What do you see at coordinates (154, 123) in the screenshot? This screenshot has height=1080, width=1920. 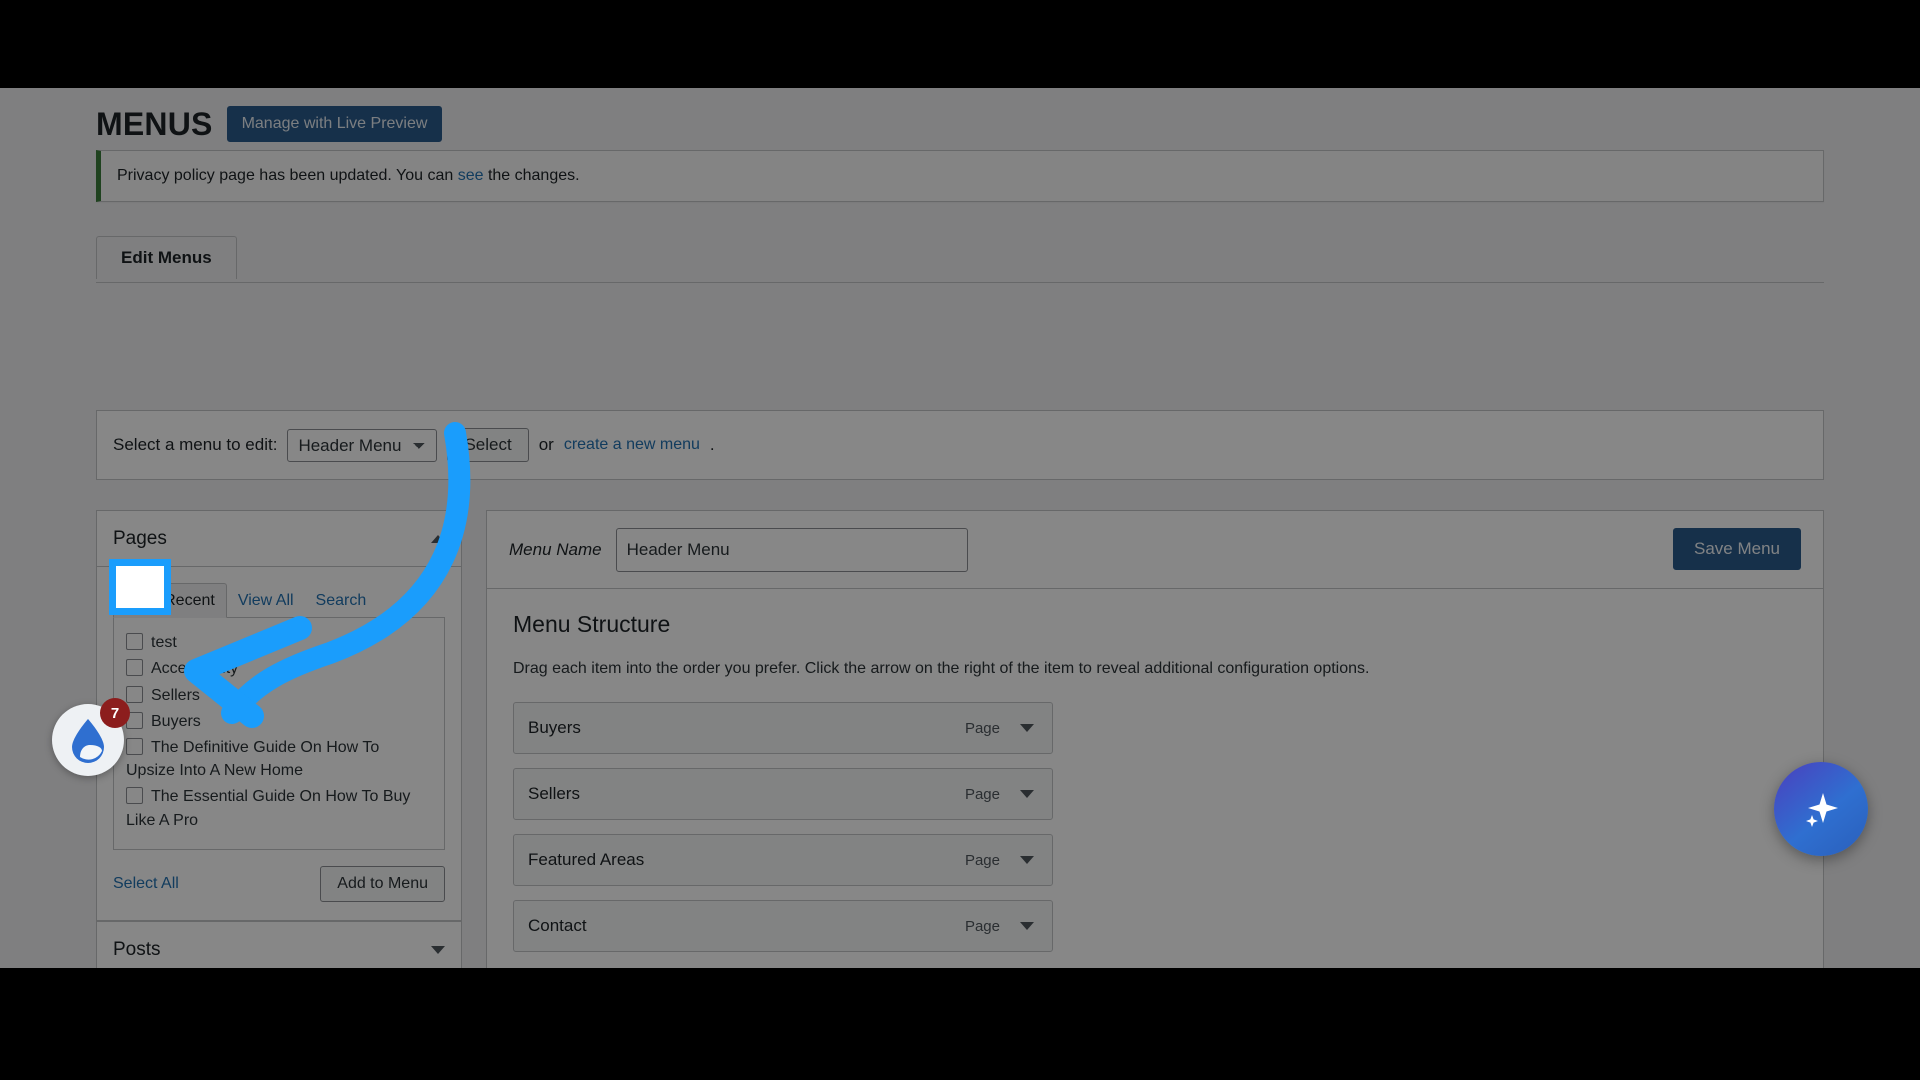 I see `page-title: MENUS` at bounding box center [154, 123].